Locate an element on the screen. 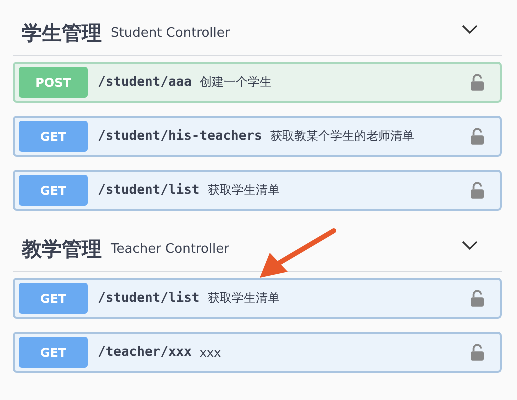 Image resolution: width=517 pixels, height=400 pixels. section-subtitle: Teacher Controller is located at coordinates (171, 249).